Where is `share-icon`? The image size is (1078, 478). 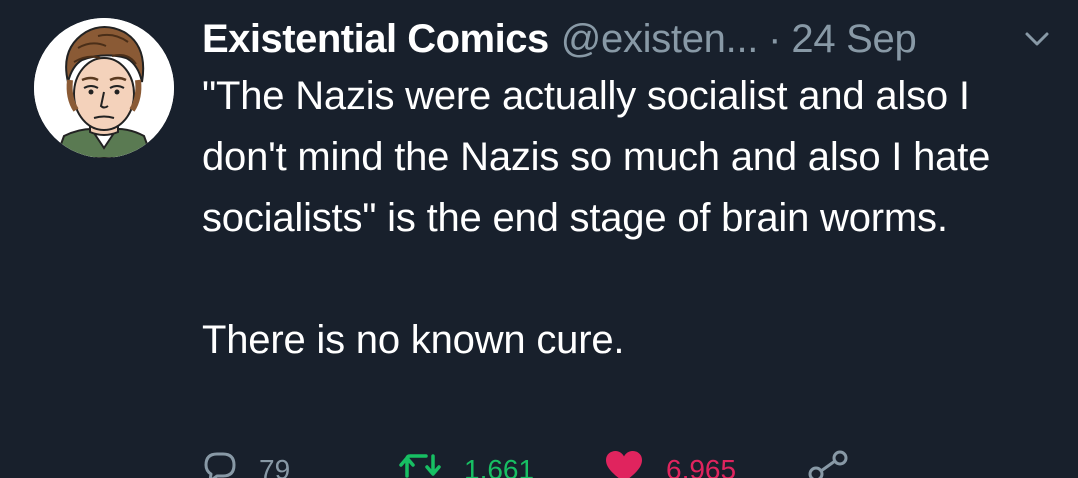
share-icon is located at coordinates (828, 464).